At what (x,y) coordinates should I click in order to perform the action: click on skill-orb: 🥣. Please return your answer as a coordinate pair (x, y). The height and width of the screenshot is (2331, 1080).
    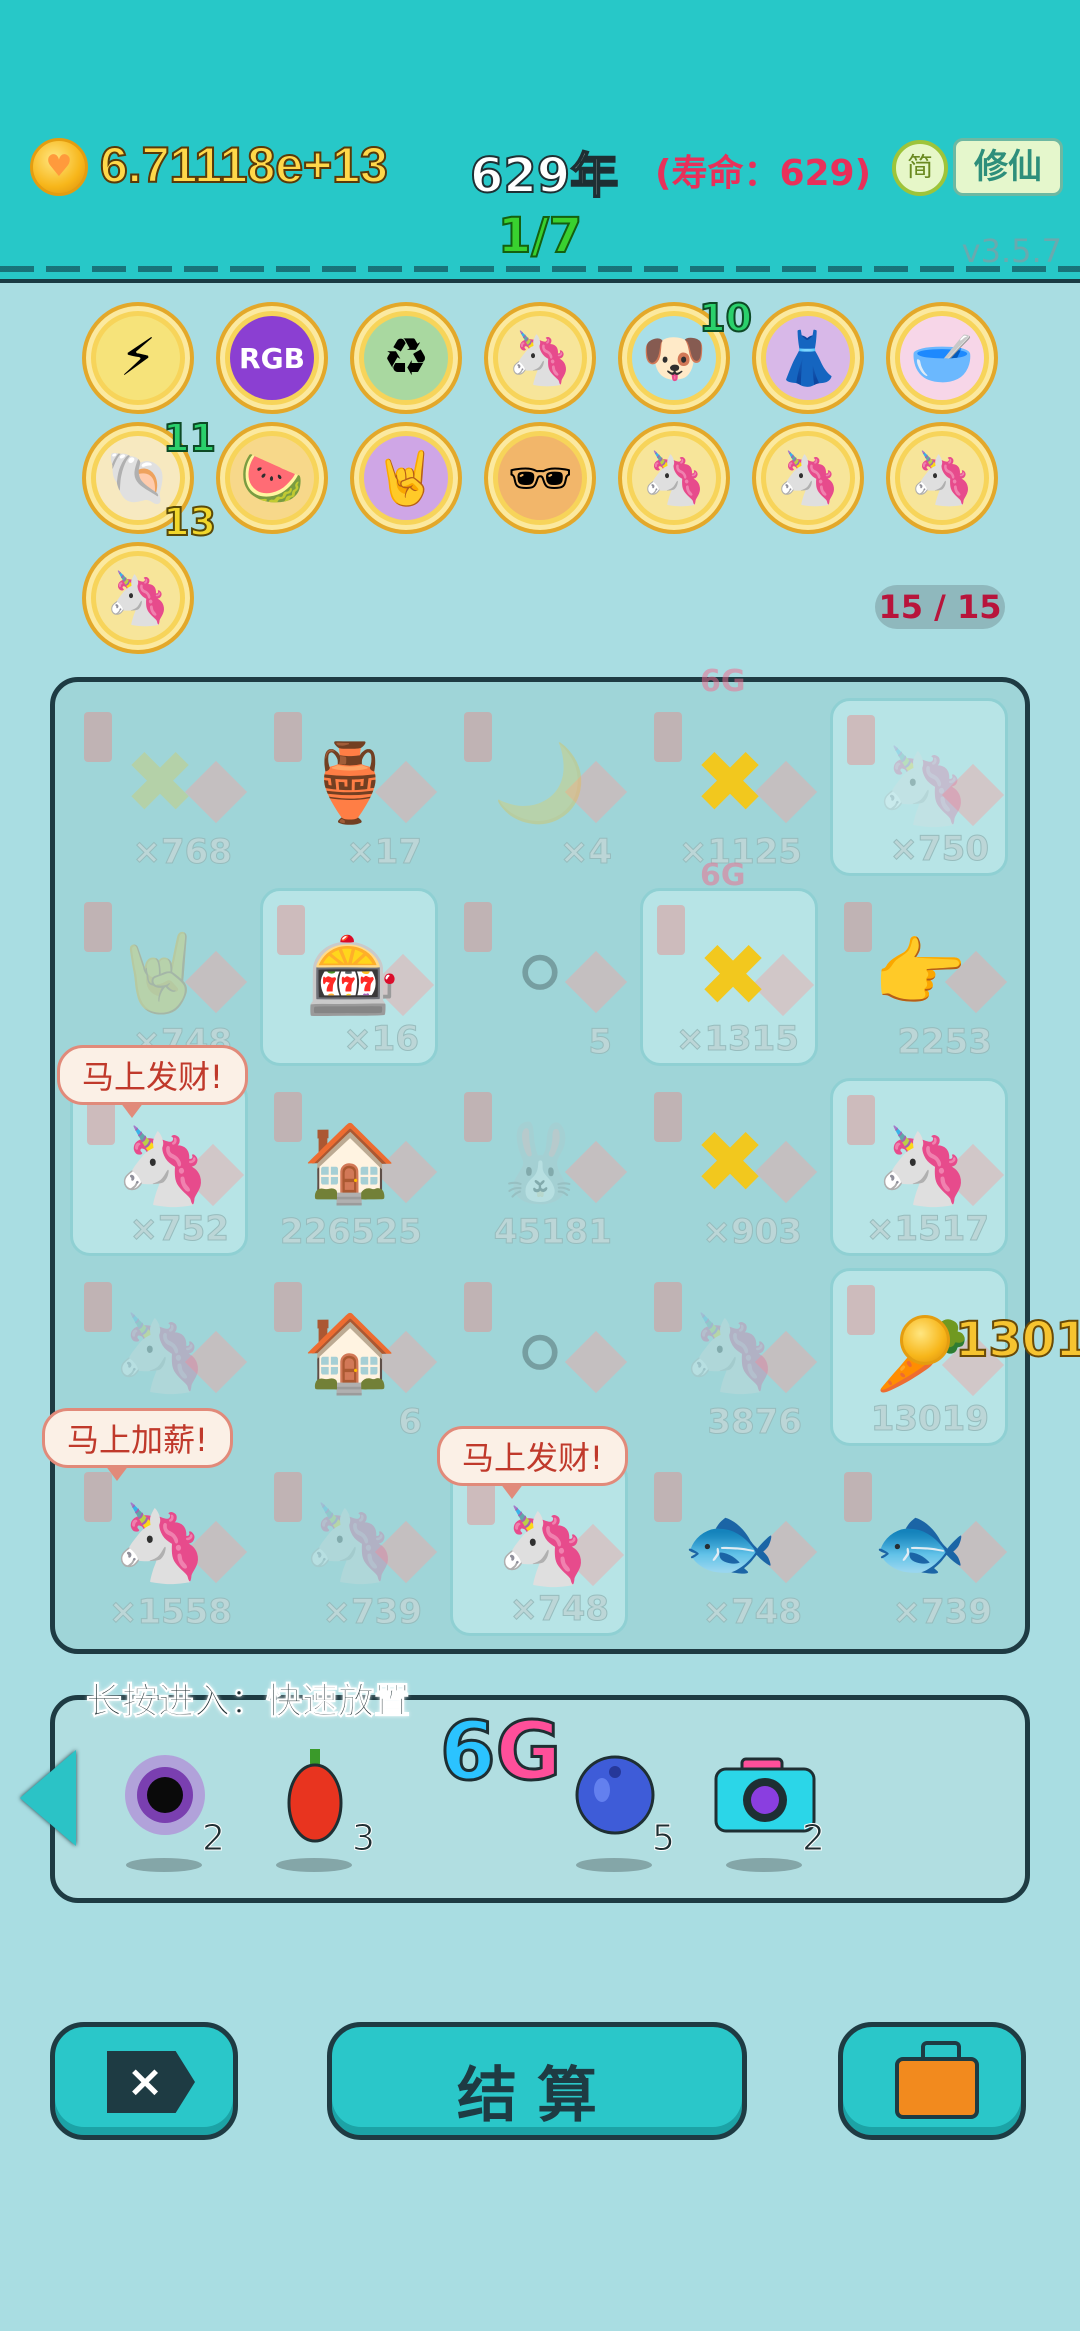
    Looking at the image, I should click on (942, 358).